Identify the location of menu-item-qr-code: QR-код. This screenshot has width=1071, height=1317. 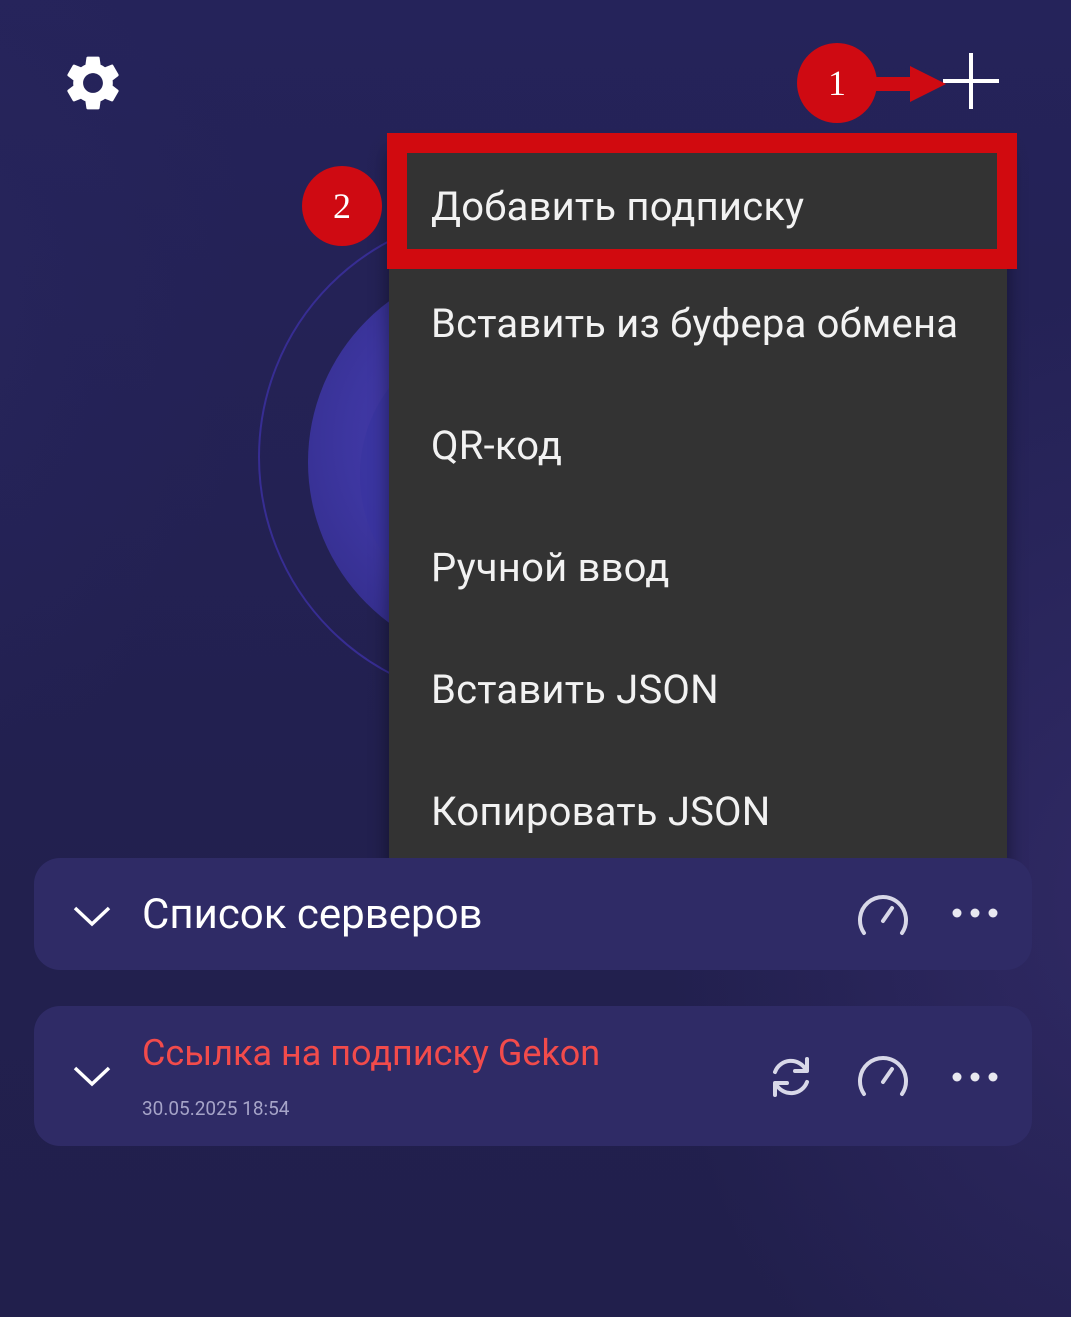
(698, 445).